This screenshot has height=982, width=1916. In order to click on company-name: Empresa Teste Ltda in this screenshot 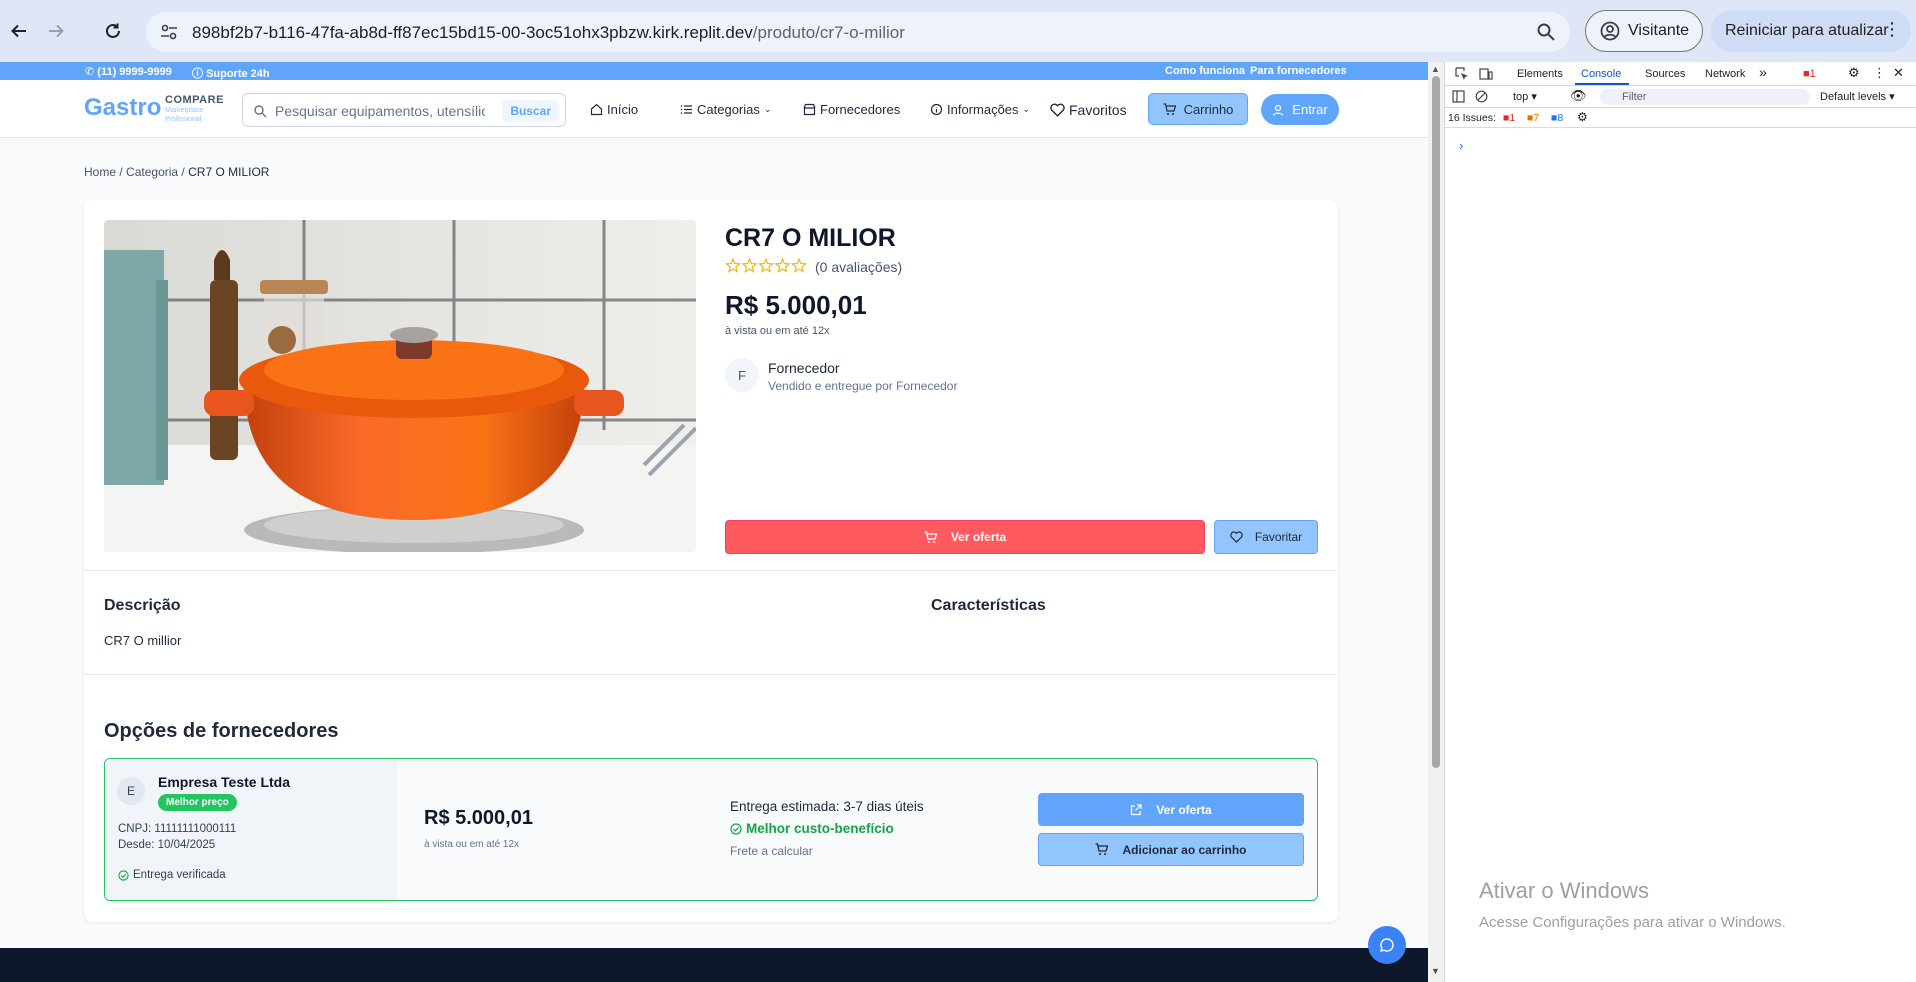, I will do `click(224, 782)`.